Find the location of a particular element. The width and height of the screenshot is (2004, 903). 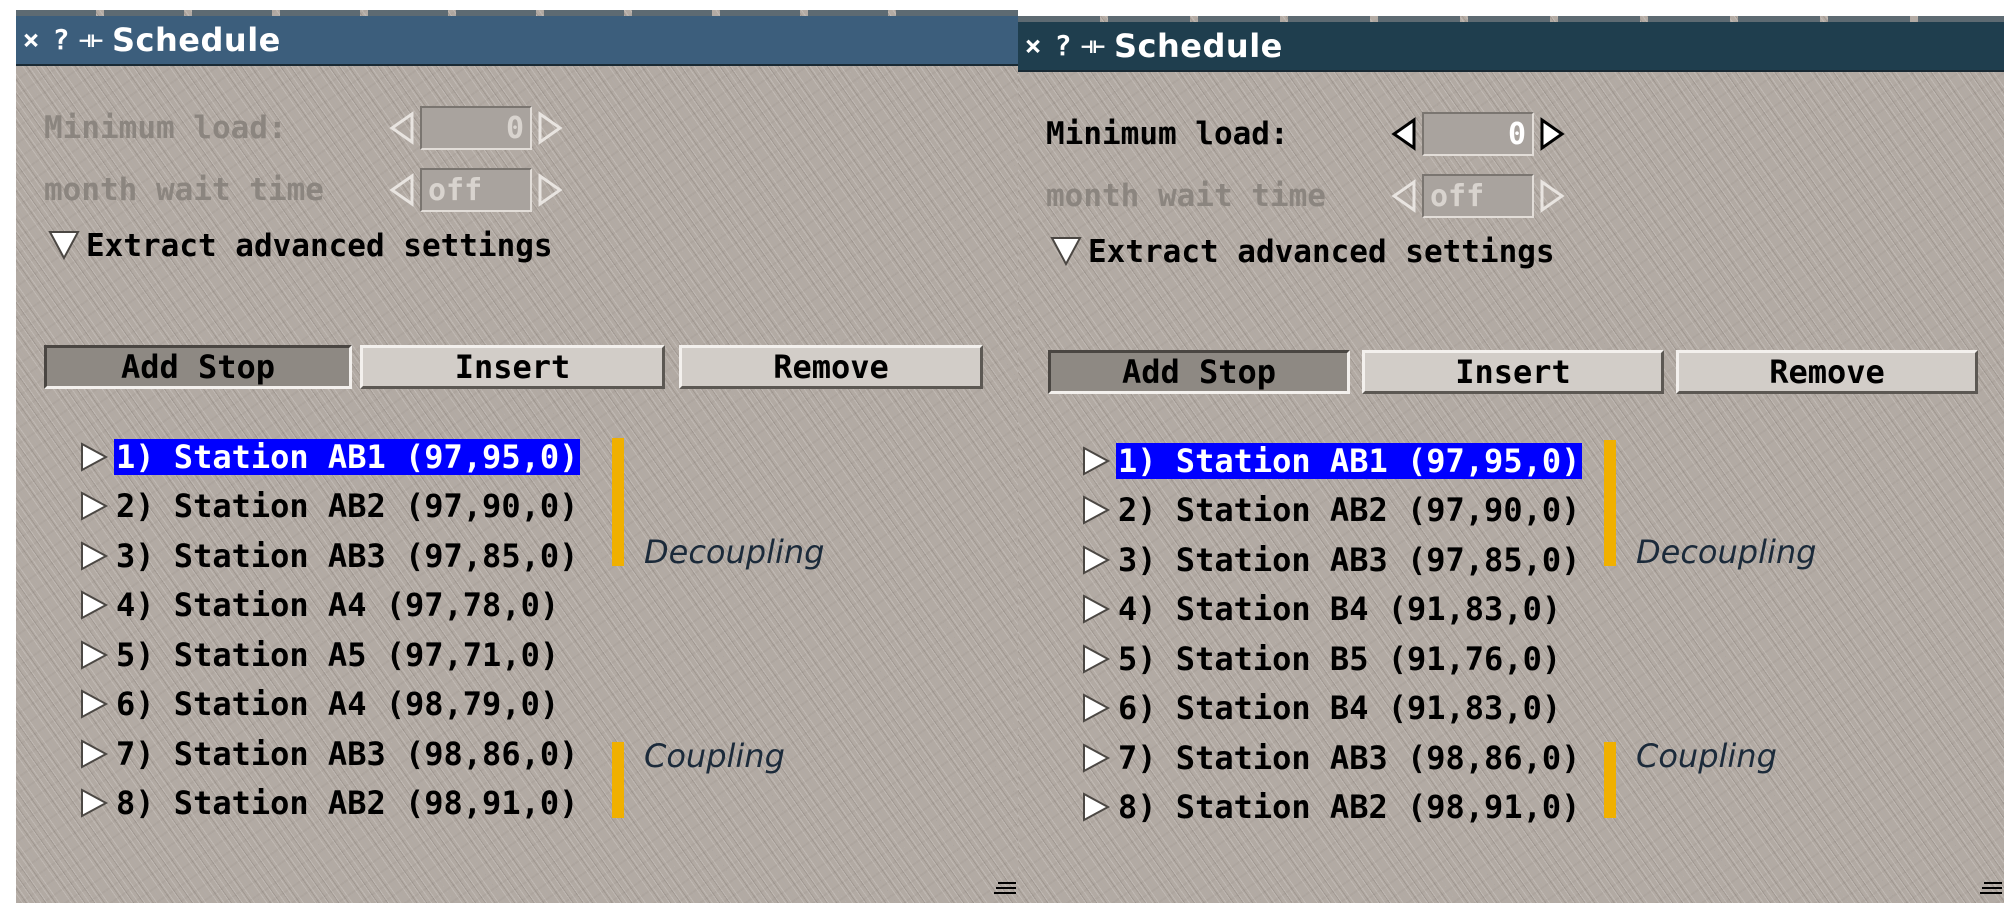

stop-item: 5) Station B5 (91,76,0) is located at coordinates (1331, 659).